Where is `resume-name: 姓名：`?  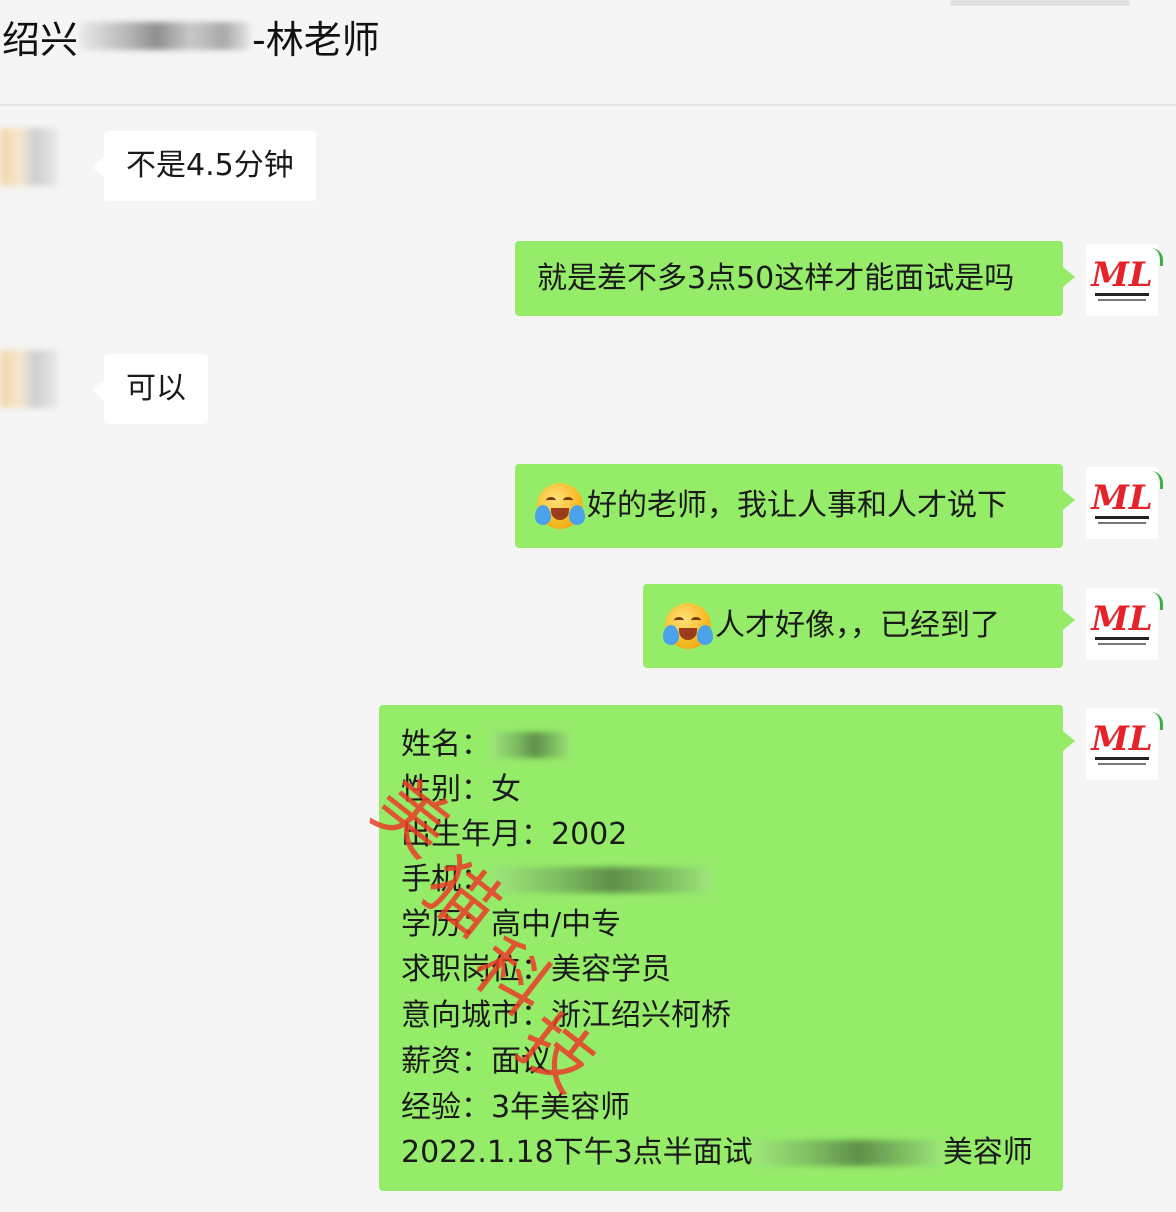 resume-name: 姓名： is located at coordinates (486, 745).